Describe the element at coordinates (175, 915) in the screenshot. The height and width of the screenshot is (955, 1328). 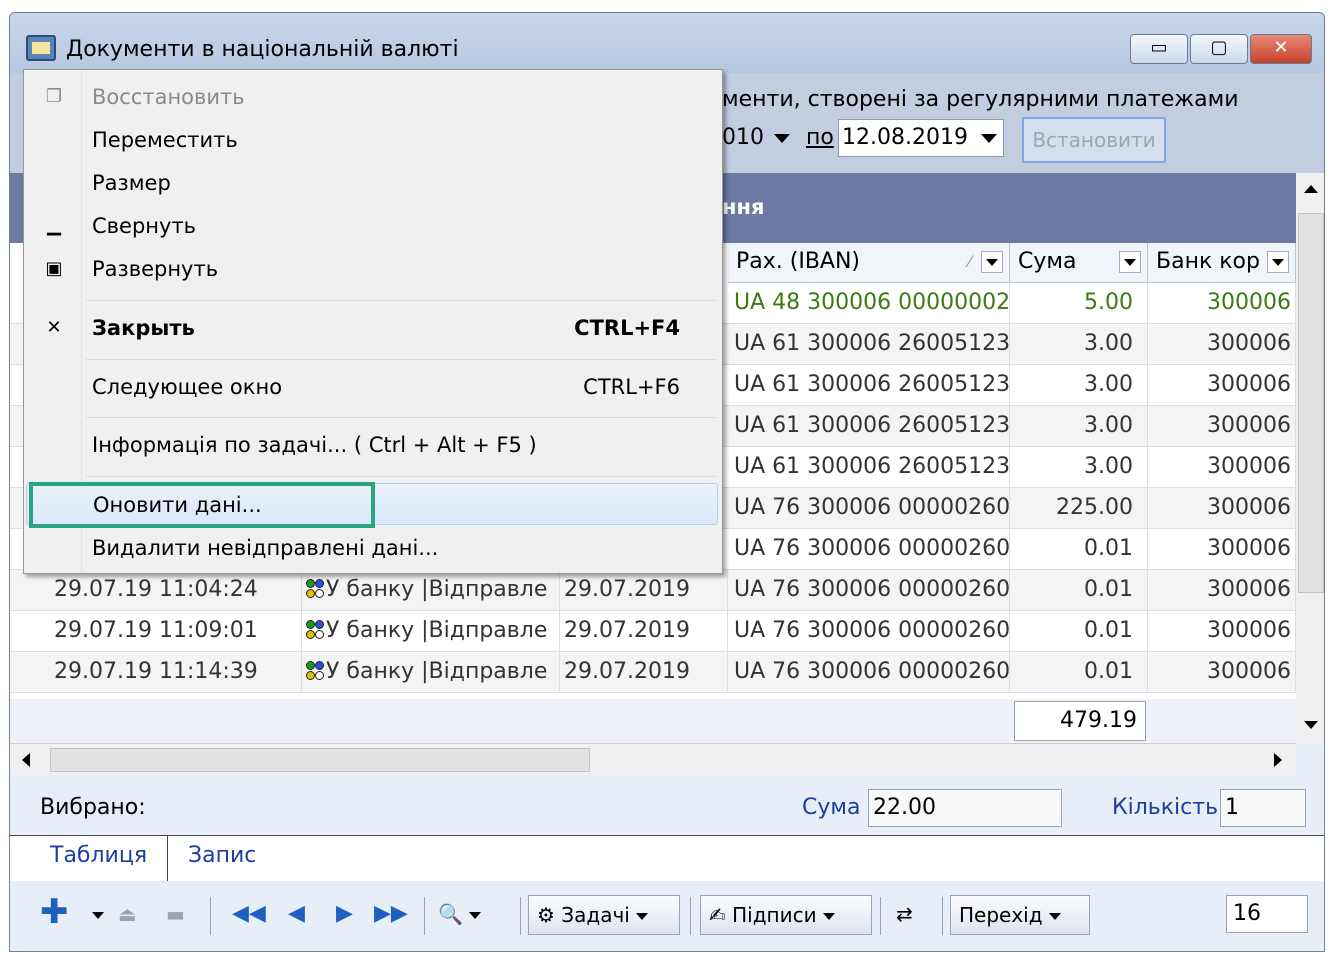
I see `minus-icon: ▬` at that location.